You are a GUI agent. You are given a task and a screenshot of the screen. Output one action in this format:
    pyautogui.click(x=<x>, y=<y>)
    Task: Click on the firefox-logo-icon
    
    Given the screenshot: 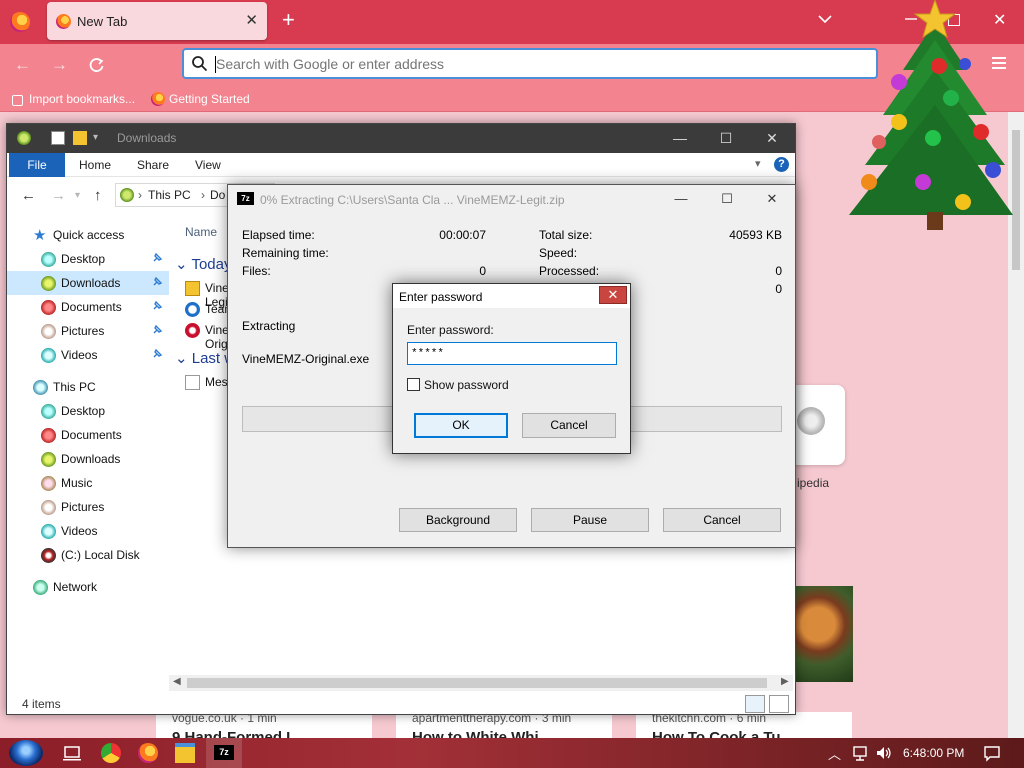 What is the action you would take?
    pyautogui.click(x=20, y=22)
    